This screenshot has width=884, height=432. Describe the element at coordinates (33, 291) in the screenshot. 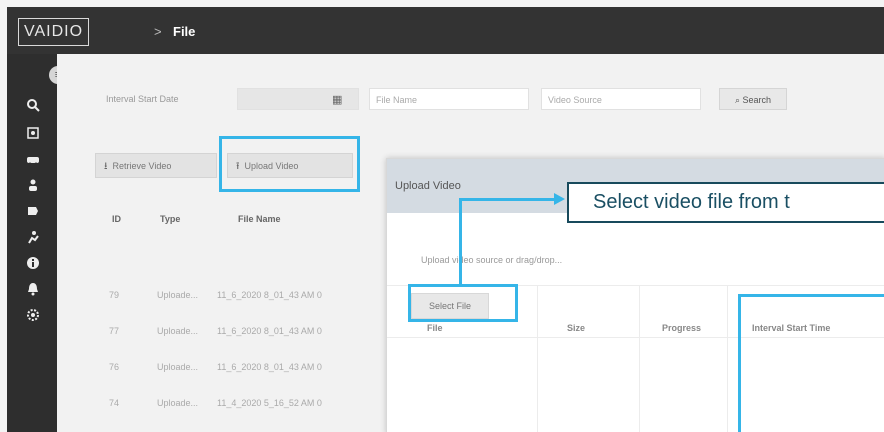

I see `alert-icon` at that location.